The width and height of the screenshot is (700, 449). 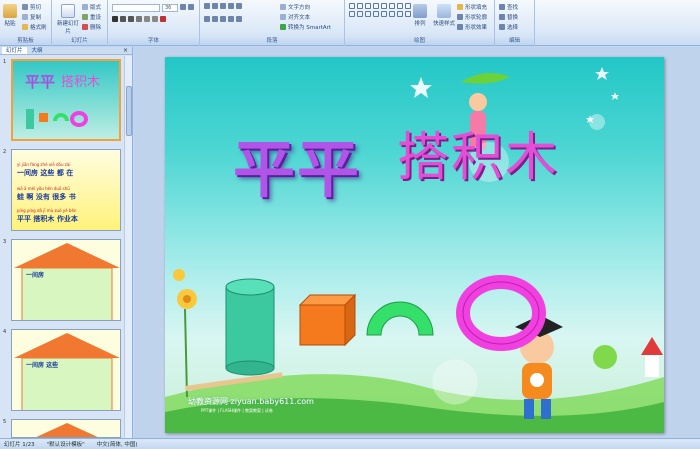 What do you see at coordinates (31, 17) in the screenshot?
I see `copy-button: 复制` at bounding box center [31, 17].